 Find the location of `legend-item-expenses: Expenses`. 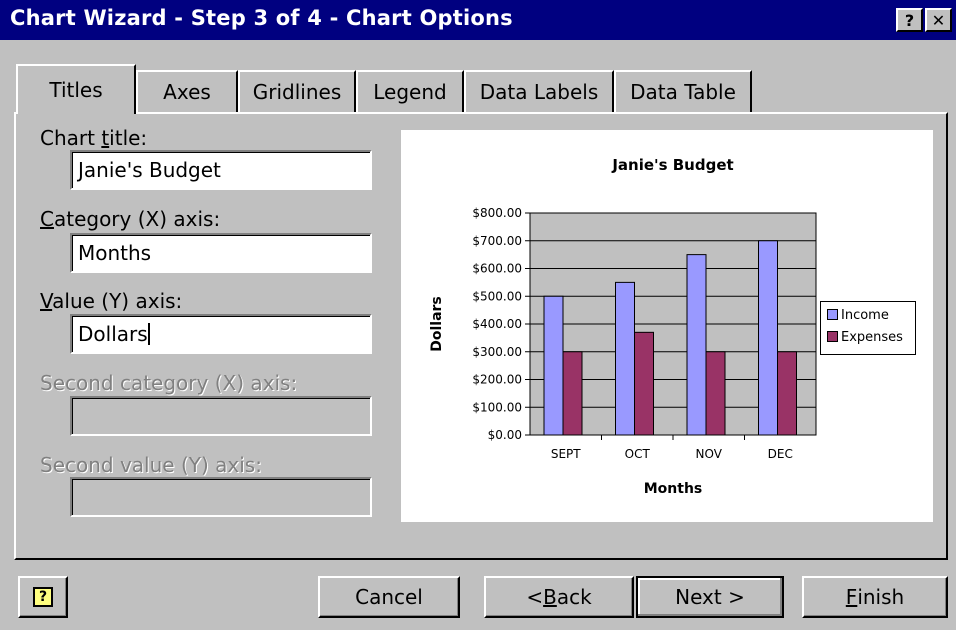

legend-item-expenses: Expenses is located at coordinates (865, 337).